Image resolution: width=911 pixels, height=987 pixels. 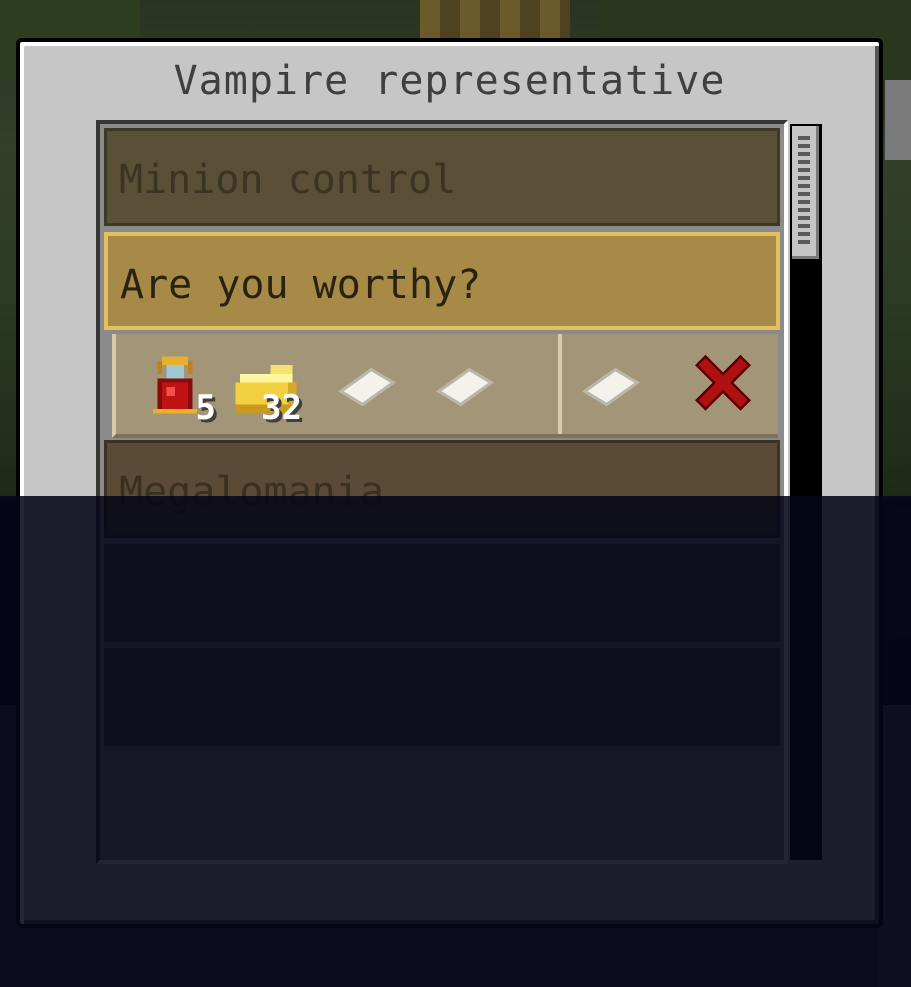 I want to click on stone-block, so click(x=898, y=120).